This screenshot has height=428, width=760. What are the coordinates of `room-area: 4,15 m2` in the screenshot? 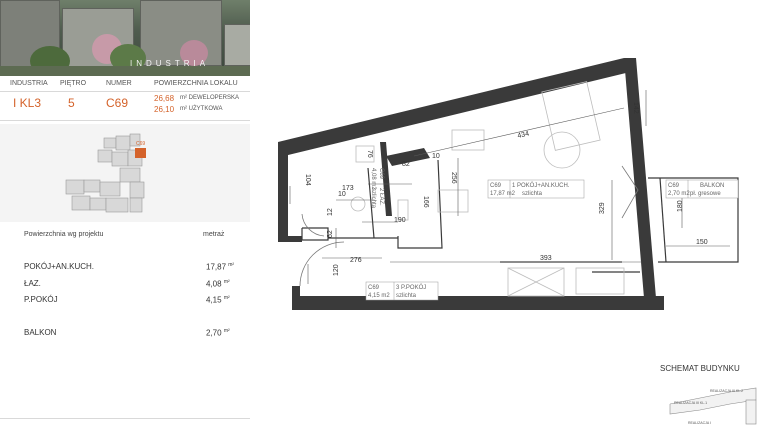 It's located at (379, 296).